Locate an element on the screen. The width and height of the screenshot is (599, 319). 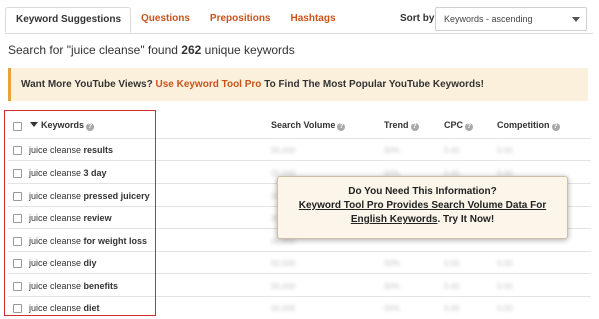
keyword-cell: juice cleanse pressed juicery is located at coordinates (89, 196).